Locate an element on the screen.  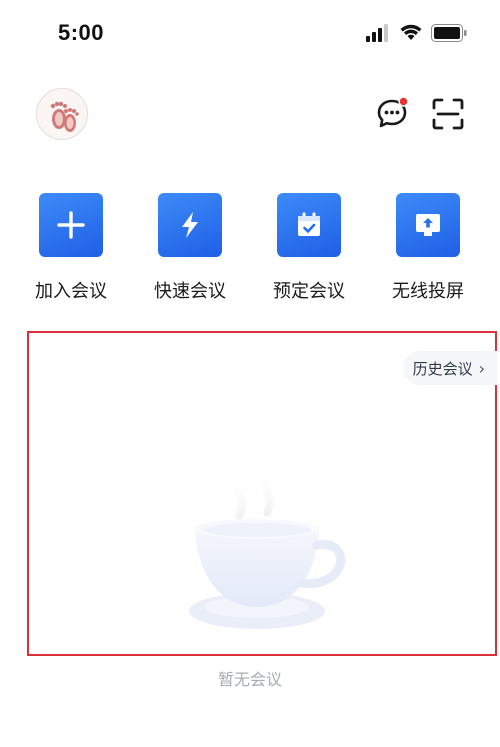
quick-meeting-button: 快速会议 is located at coordinates (190, 247).